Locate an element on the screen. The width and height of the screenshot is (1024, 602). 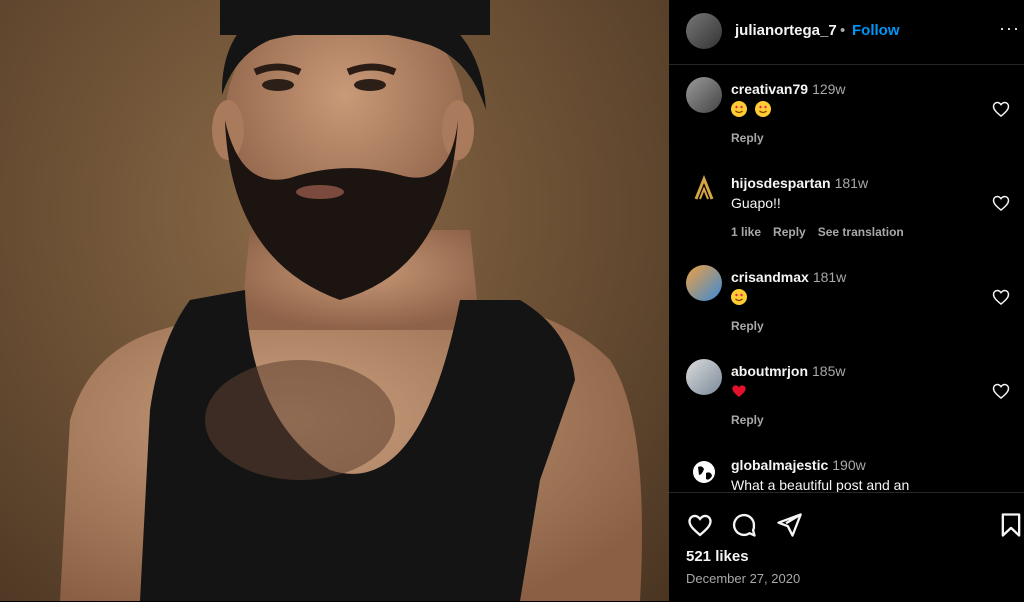
save-bookmark-icon is located at coordinates (1010, 525).